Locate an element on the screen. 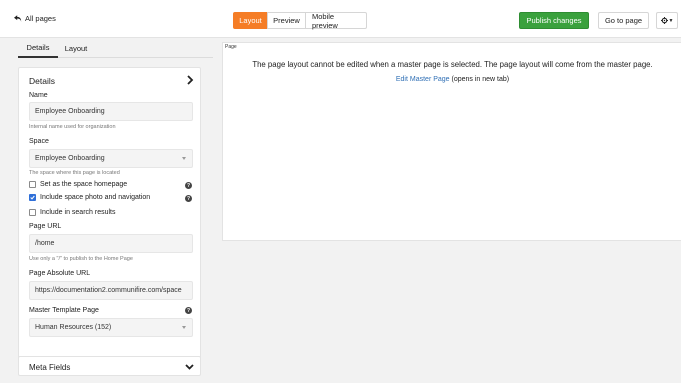  master-template-select-value: Human Resources (152) is located at coordinates (73, 327).